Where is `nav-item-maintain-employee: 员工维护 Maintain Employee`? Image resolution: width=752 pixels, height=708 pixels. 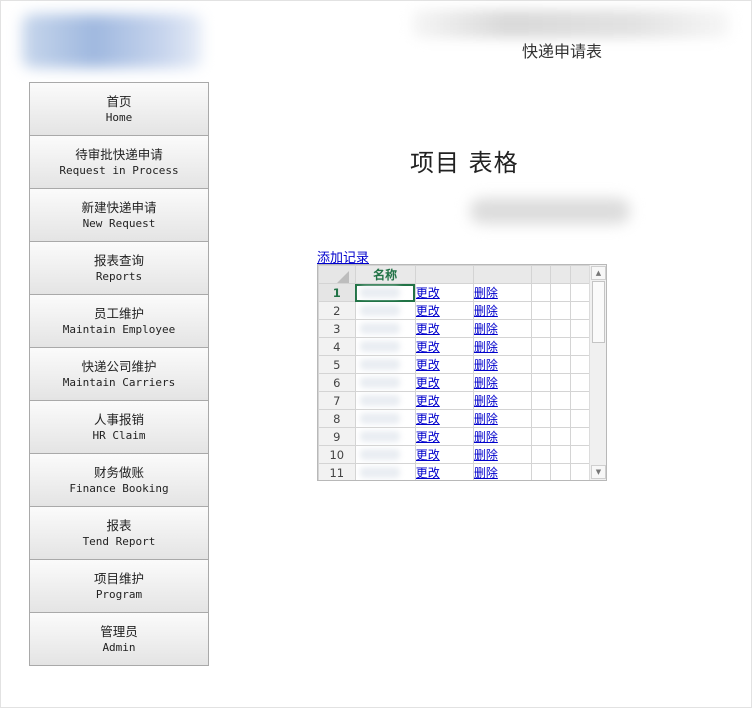 nav-item-maintain-employee: 员工维护 Maintain Employee is located at coordinates (119, 321).